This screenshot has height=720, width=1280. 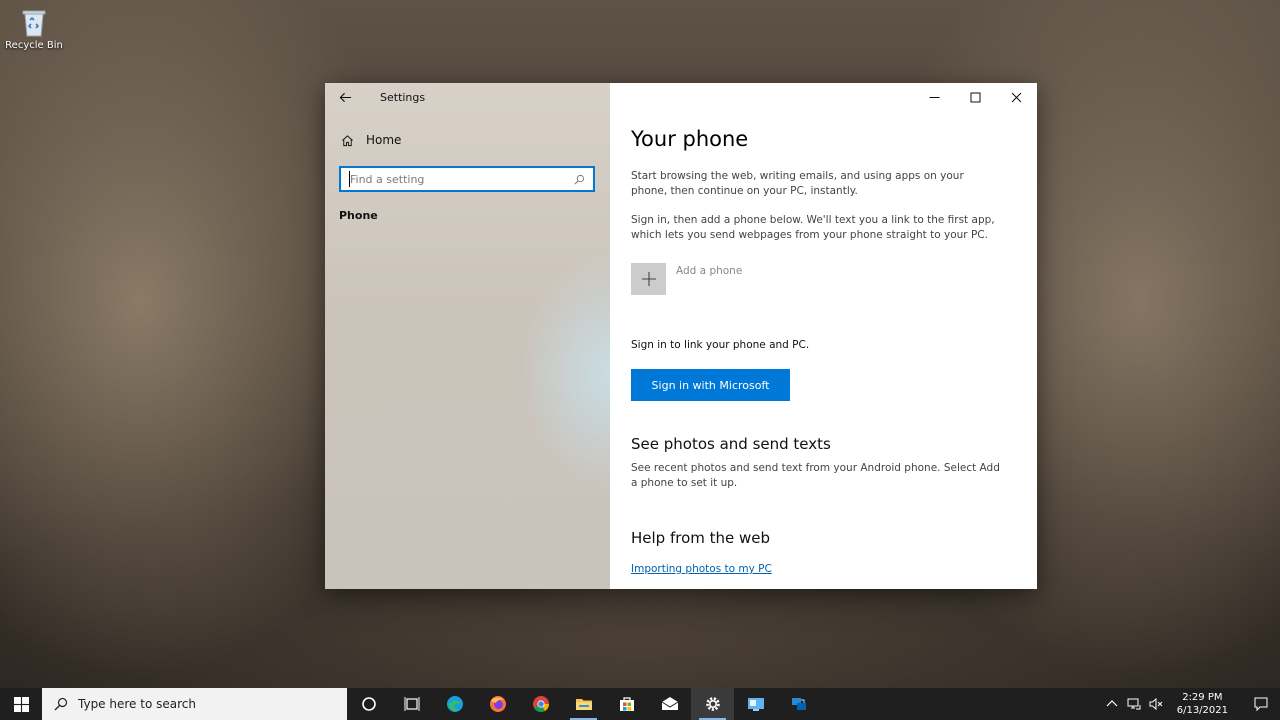 I want to click on mail-icon, so click(x=669, y=703).